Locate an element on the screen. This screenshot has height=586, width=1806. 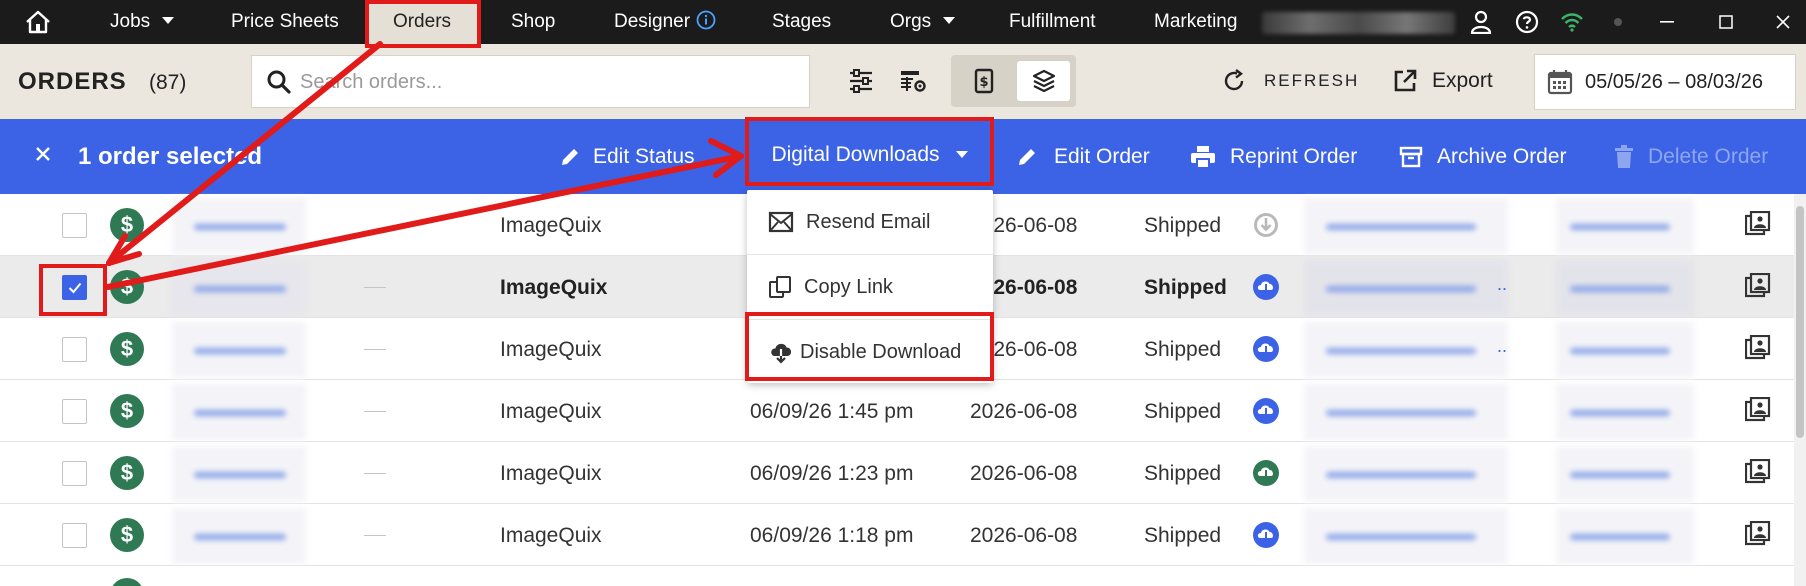
search-box is located at coordinates (530, 81).